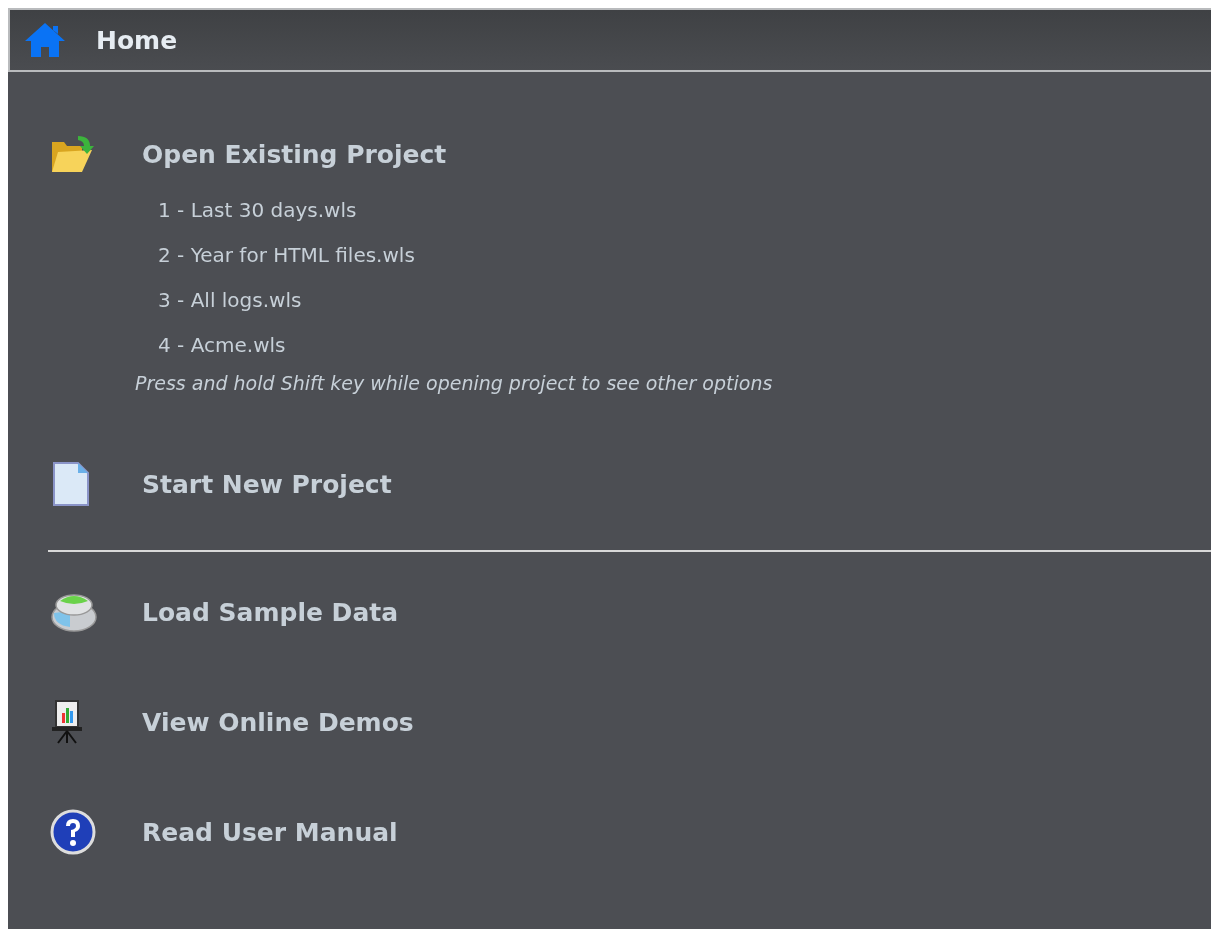  I want to click on hint-text: Press and hold Shift key while opening project to see other options, so click(454, 383).